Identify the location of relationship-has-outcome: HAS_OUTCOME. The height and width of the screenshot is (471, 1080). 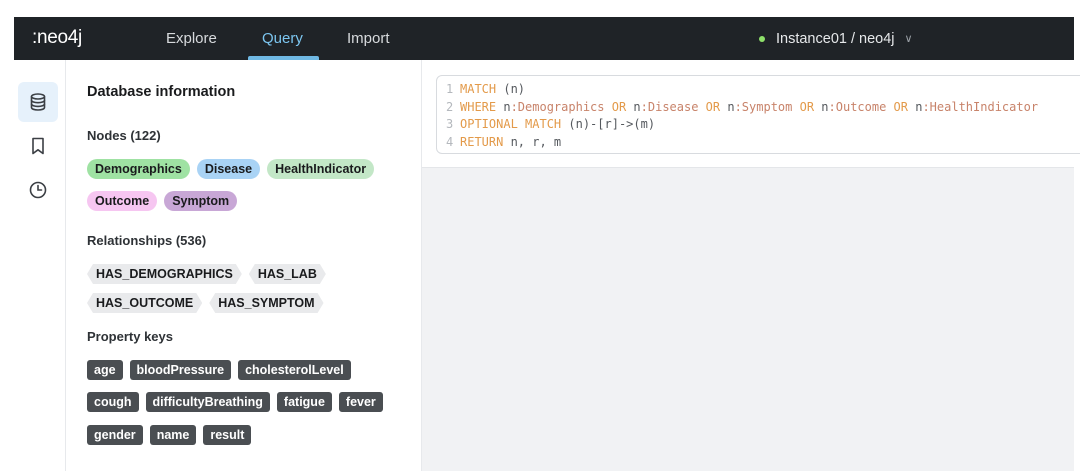
(144, 303).